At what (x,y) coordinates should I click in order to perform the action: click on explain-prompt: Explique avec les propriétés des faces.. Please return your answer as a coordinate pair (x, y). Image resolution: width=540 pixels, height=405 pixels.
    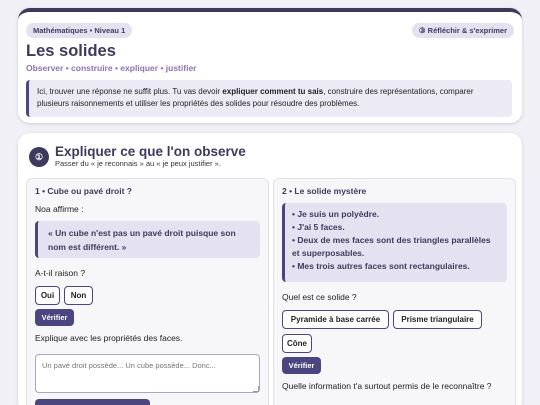
    Looking at the image, I should click on (109, 338).